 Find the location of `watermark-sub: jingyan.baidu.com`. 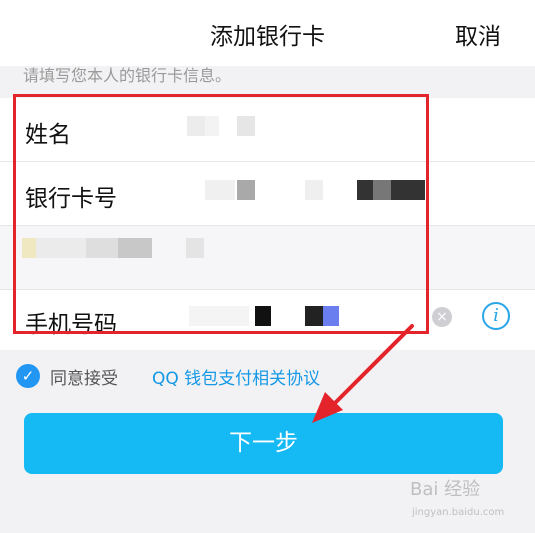

watermark-sub: jingyan.baidu.com is located at coordinates (458, 512).